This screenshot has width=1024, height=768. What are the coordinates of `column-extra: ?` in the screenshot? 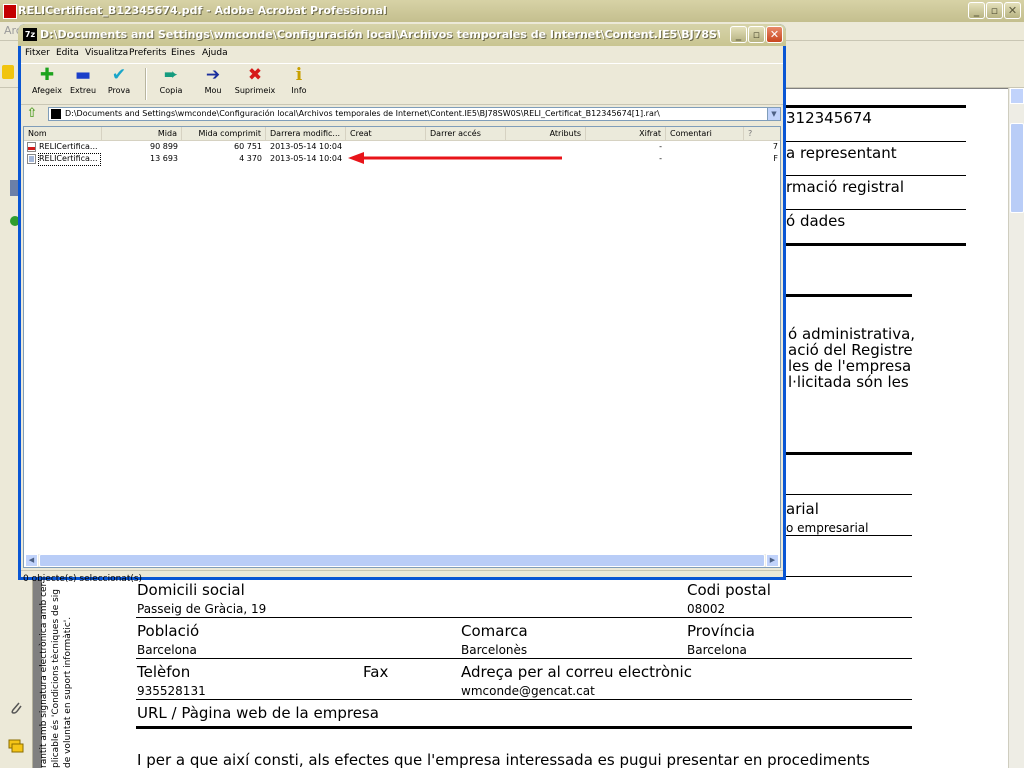 It's located at (762, 133).